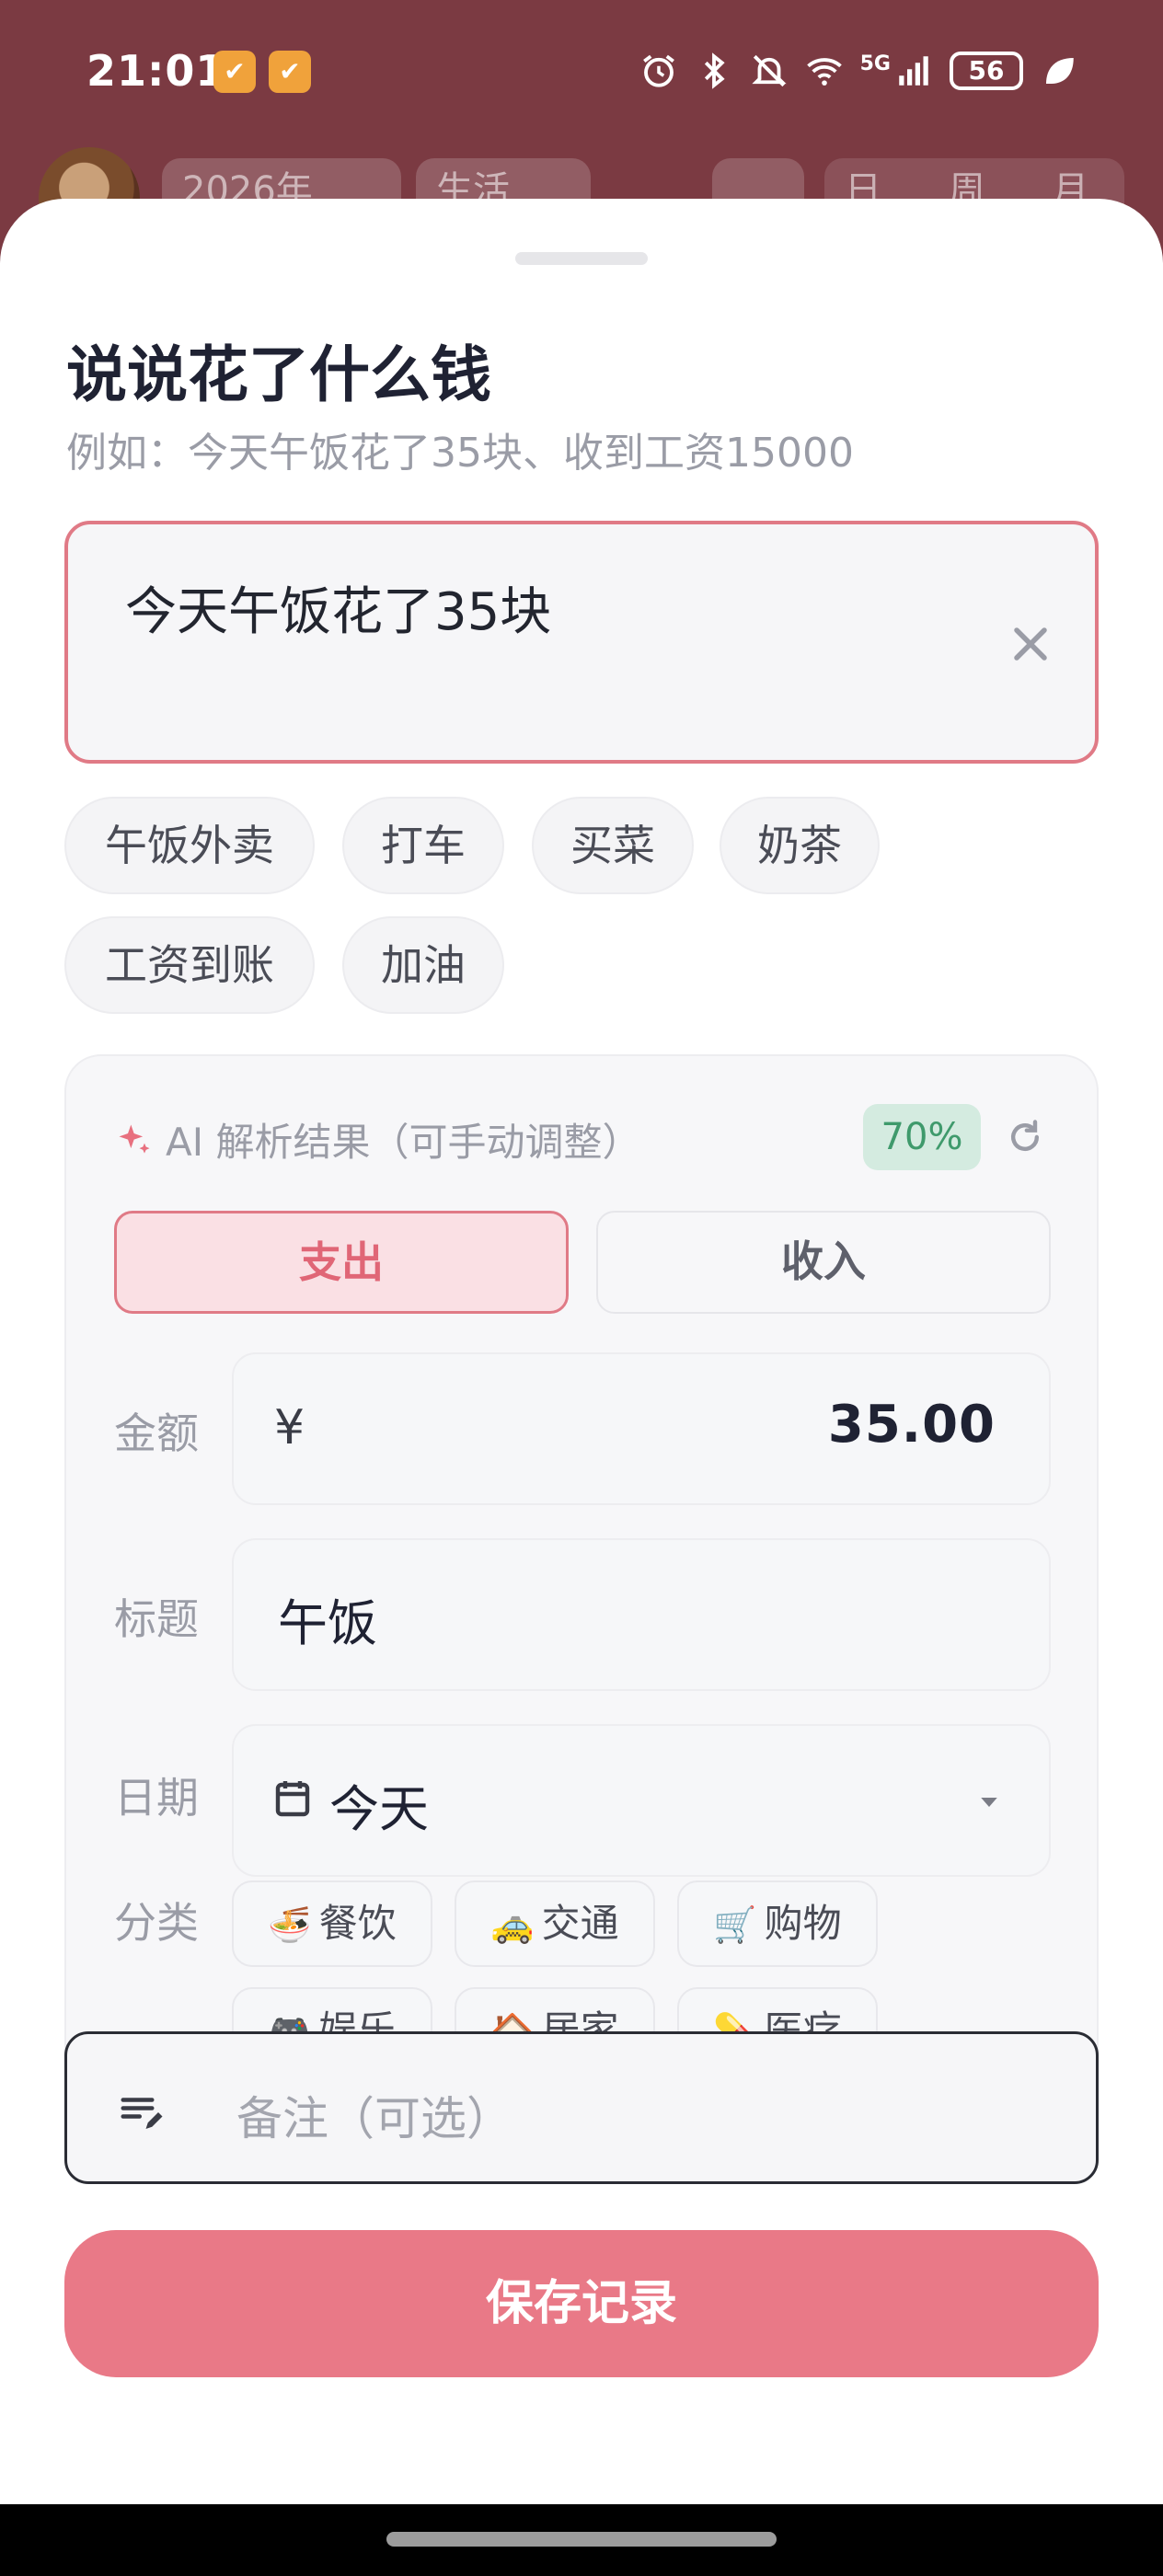 The image size is (1163, 2576). Describe the element at coordinates (581, 2107) in the screenshot. I see `note-field: 备注（可选）` at that location.